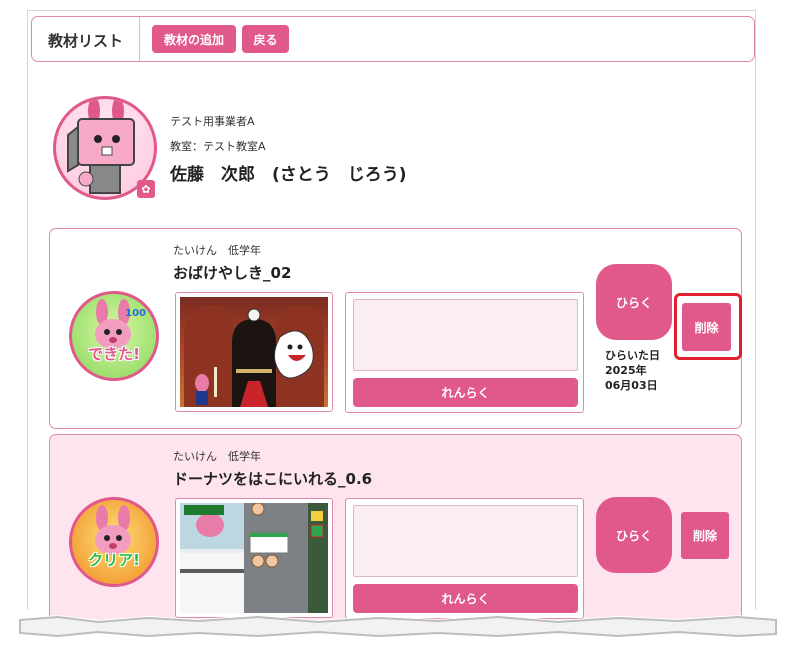 The width and height of the screenshot is (789, 646). I want to click on back-button: 戻る, so click(265, 39).